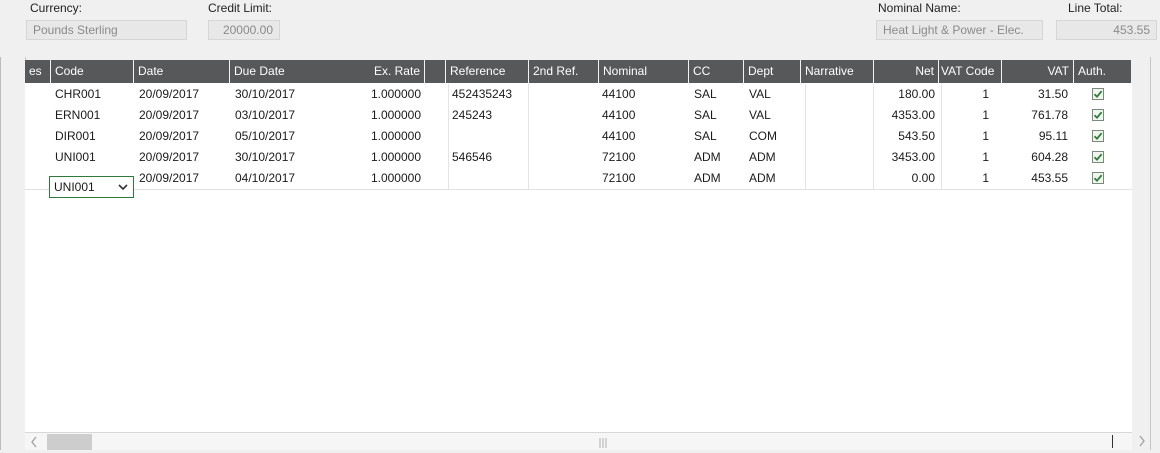 Image resolution: width=1160 pixels, height=453 pixels. Describe the element at coordinates (906, 136) in the screenshot. I see `cell-net: 543.50` at that location.